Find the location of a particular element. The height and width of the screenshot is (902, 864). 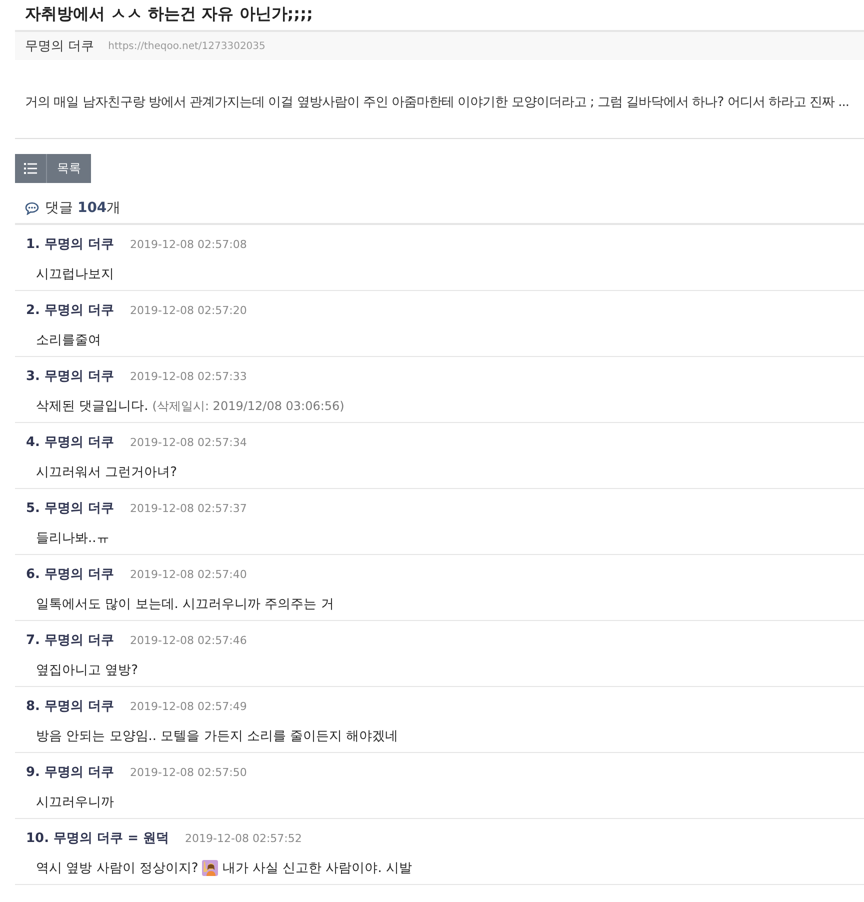

comment-author: 4. 무명의 더쿠 is located at coordinates (70, 442).